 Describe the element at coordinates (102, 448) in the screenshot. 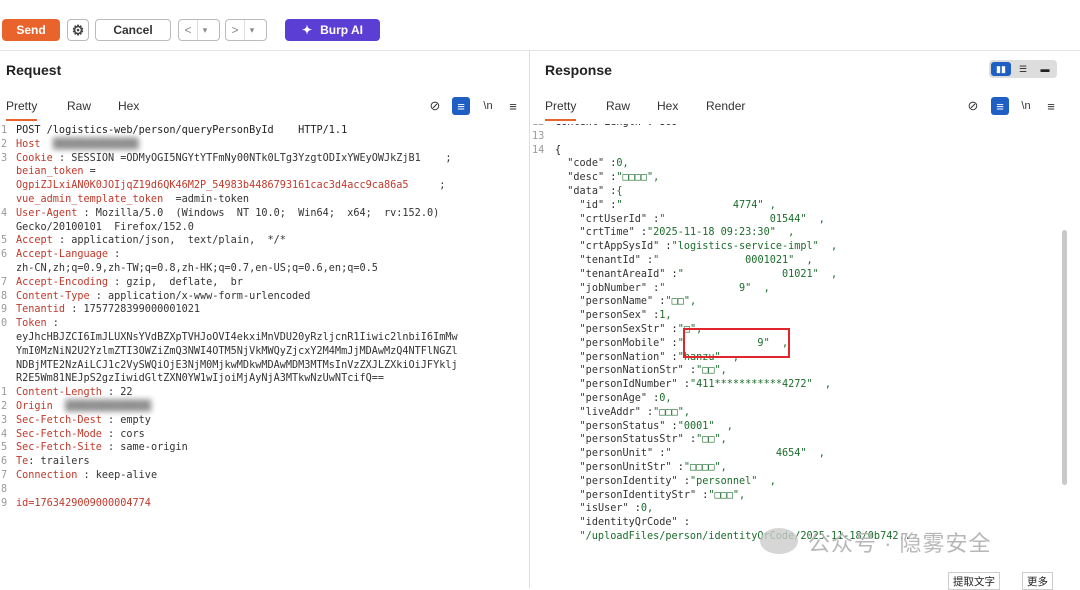

I see `line-text: Sec-Fetch-Site : same-origin` at that location.